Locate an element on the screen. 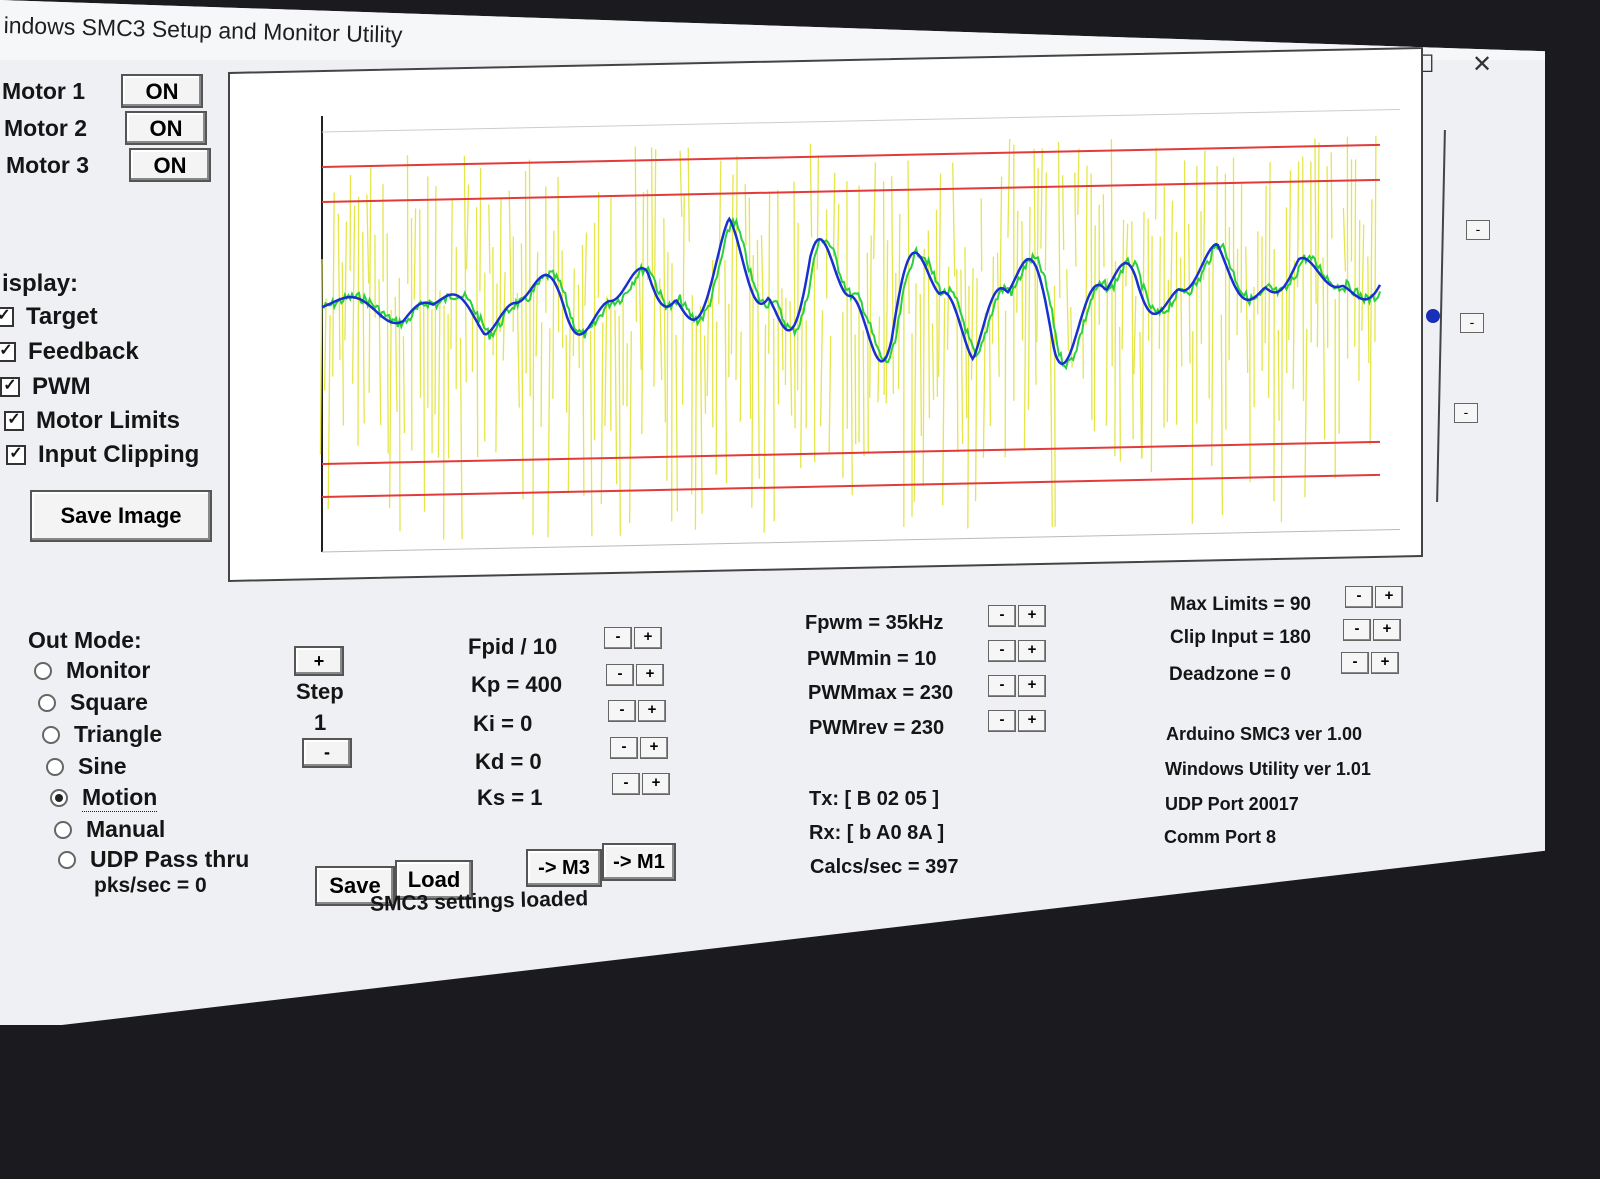  increment-pwm-min-button: + is located at coordinates (1032, 651).